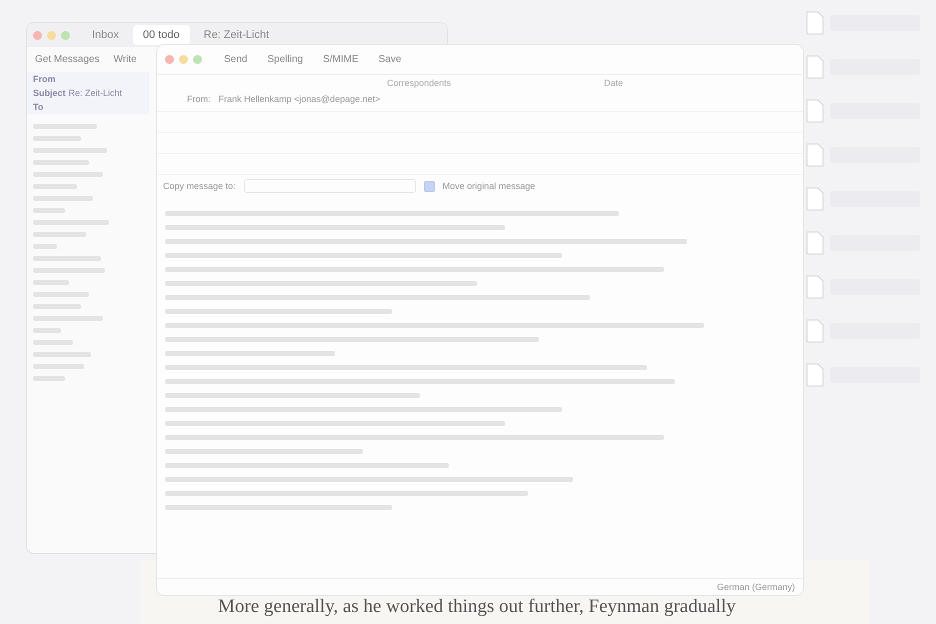 The width and height of the screenshot is (936, 624). Describe the element at coordinates (44, 79) in the screenshot. I see `header-label: From` at that location.